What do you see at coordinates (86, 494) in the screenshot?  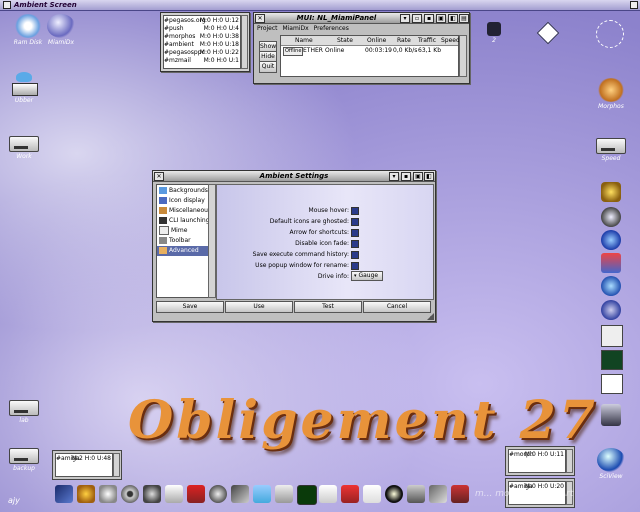 I see `weather-icon` at bounding box center [86, 494].